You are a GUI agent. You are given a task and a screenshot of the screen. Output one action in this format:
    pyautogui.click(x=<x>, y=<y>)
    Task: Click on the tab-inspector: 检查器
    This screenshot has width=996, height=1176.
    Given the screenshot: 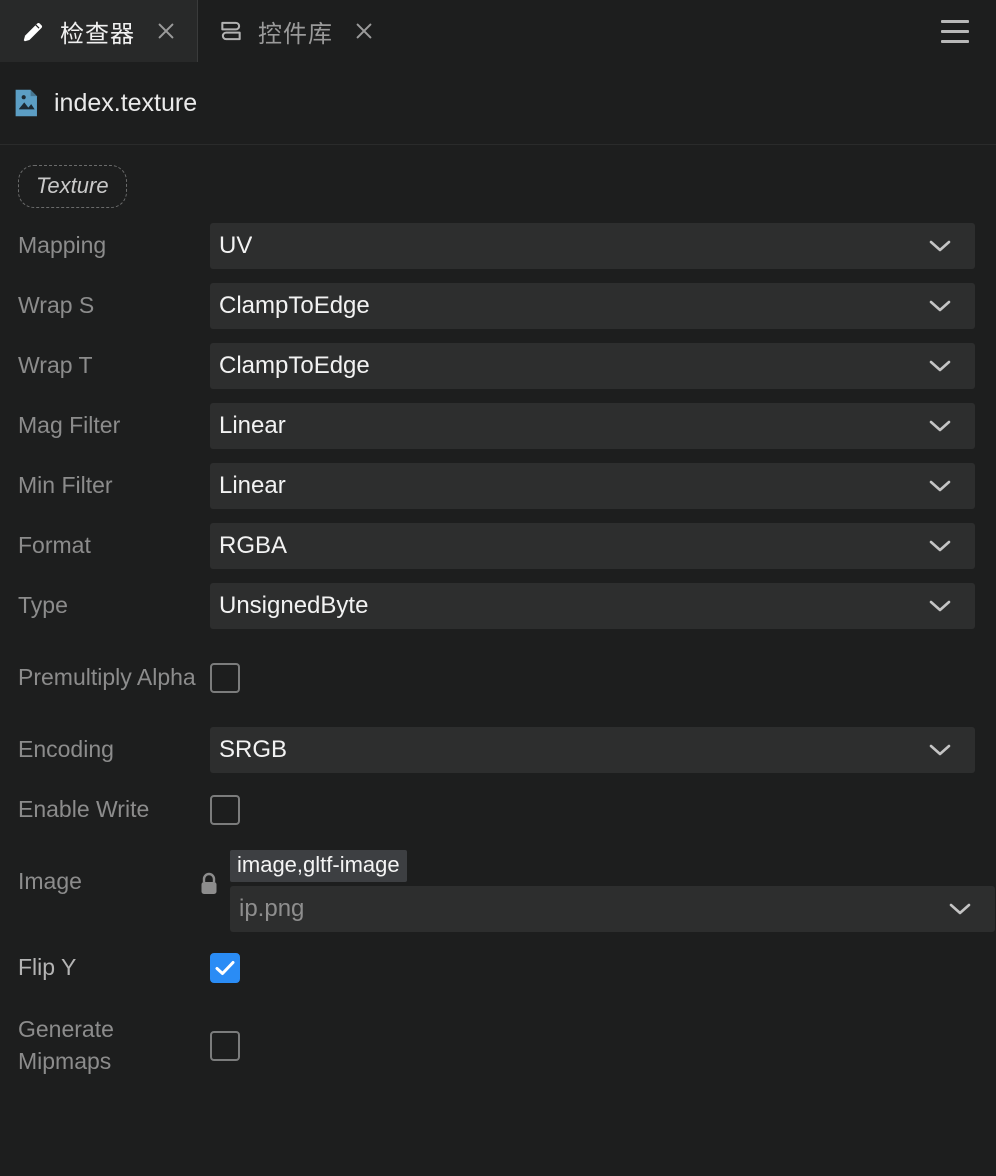 What is the action you would take?
    pyautogui.click(x=99, y=31)
    